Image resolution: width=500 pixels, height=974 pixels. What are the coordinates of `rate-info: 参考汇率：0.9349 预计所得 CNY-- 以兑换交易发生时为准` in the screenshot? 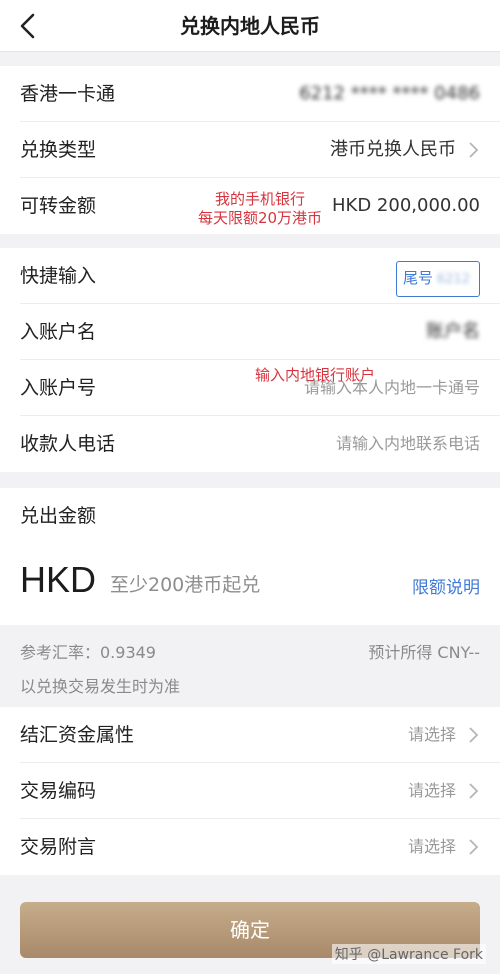 It's located at (250, 666).